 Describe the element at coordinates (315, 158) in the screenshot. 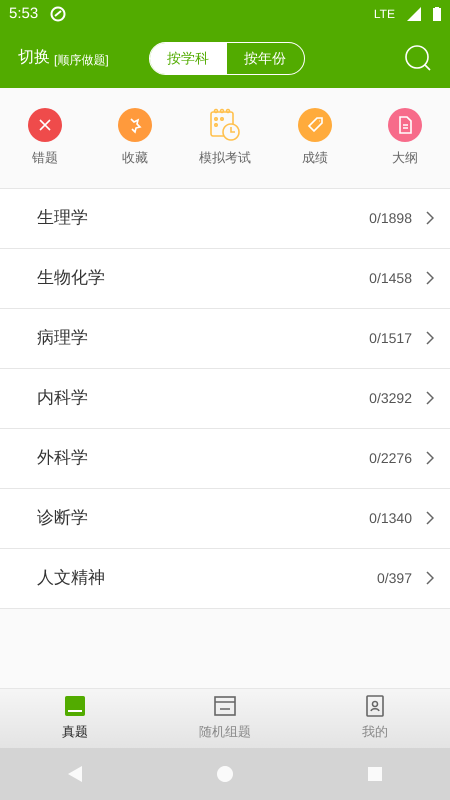

I see `shortcut-label: 成绩` at that location.